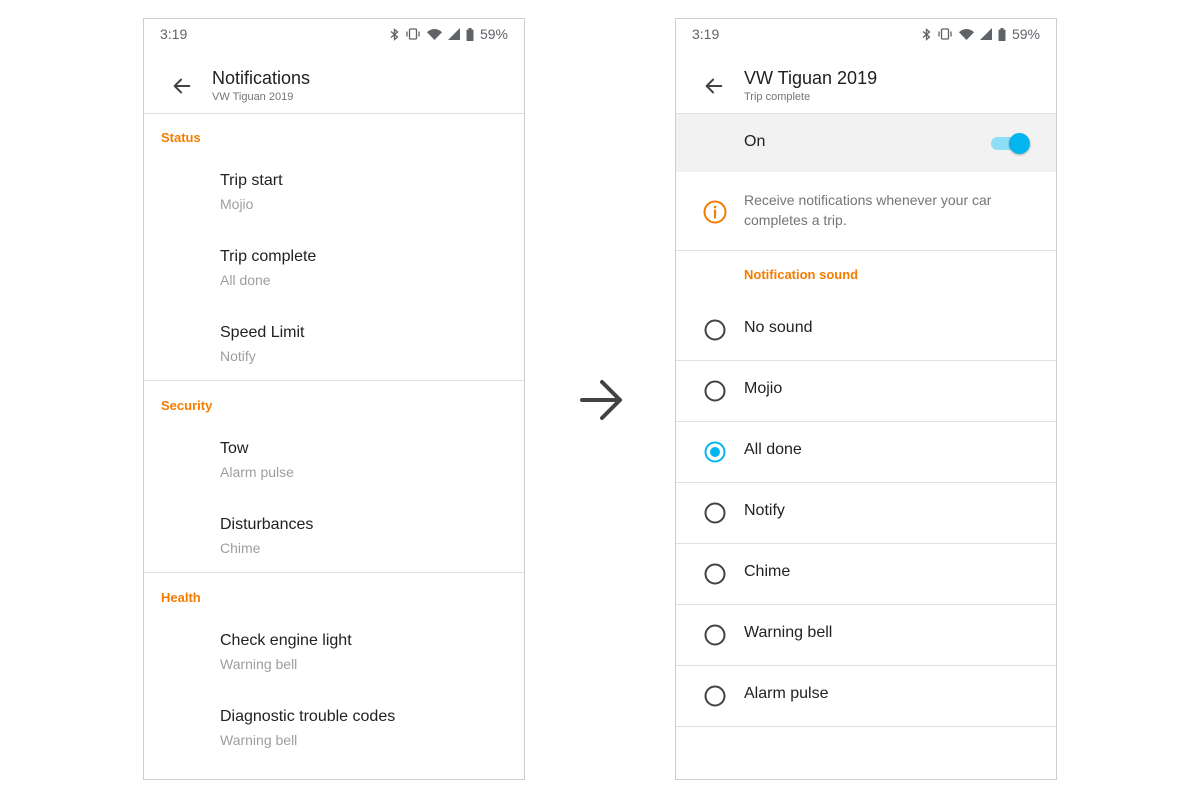  I want to click on toggle-label: On, so click(755, 141).